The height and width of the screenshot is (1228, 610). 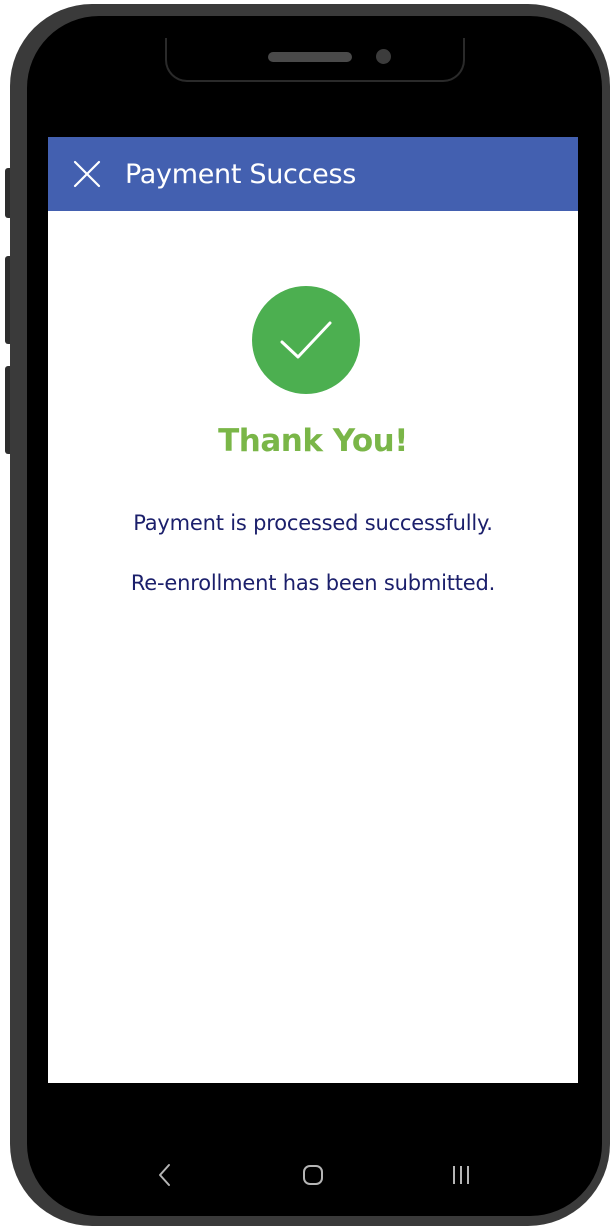 I want to click on success-badge, so click(x=306, y=340).